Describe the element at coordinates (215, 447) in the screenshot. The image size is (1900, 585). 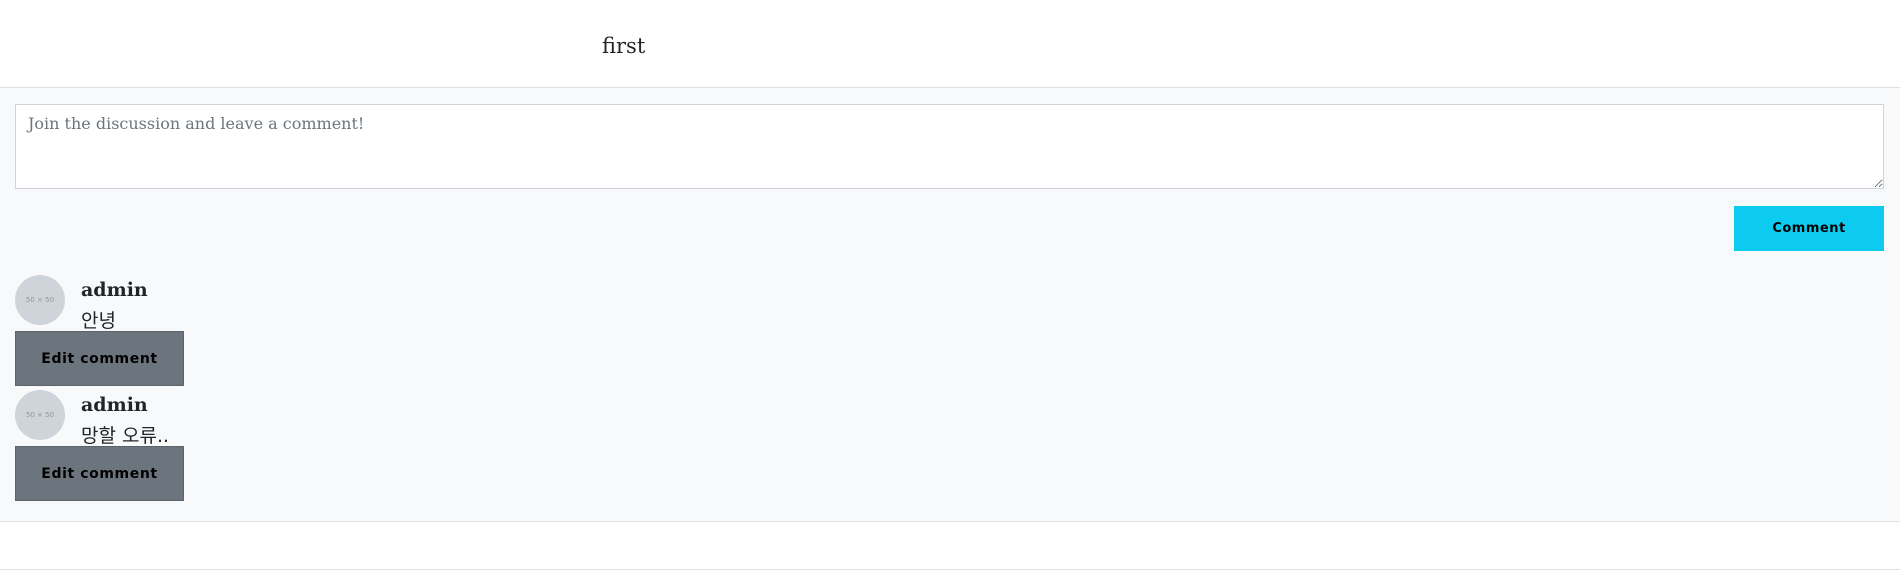
I see `comment-item: 50 × 50 admin 망할 오류.. Edit comment` at that location.